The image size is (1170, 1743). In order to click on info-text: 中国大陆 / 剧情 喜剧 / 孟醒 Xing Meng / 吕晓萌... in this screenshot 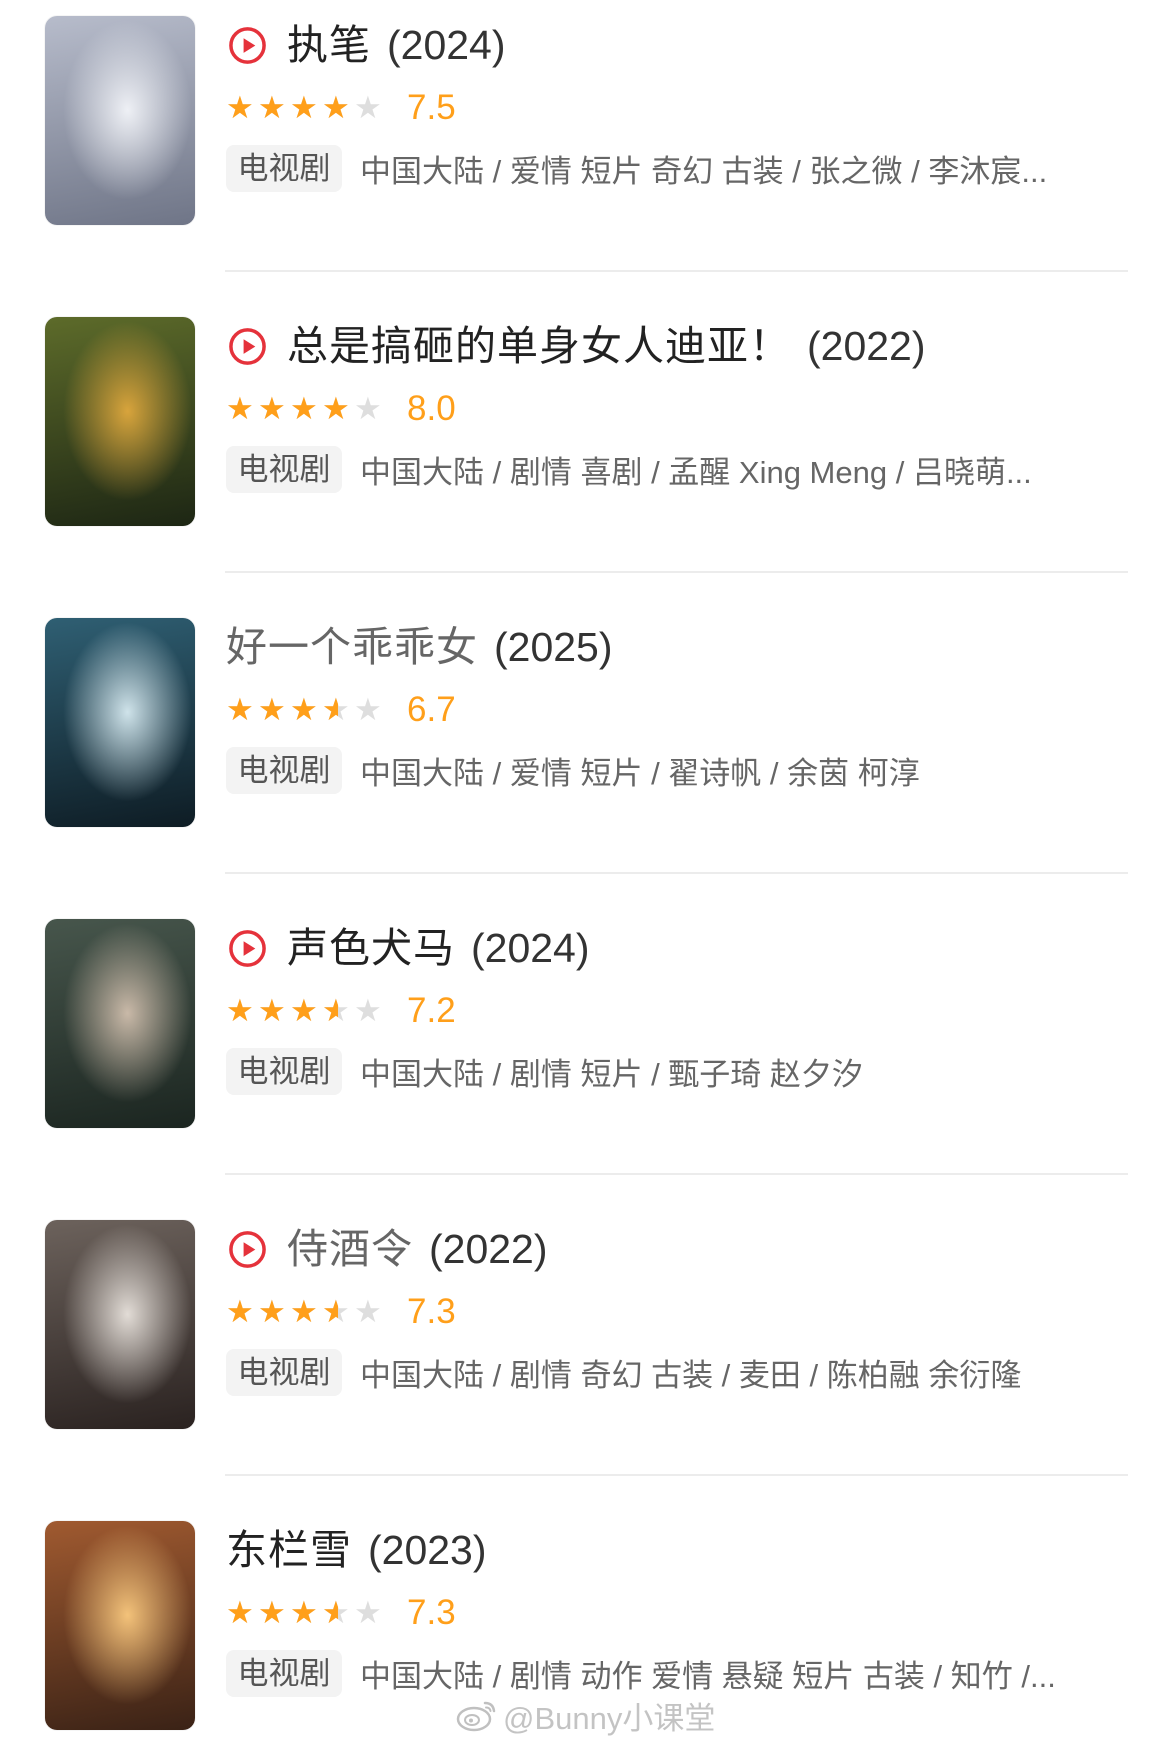, I will do `click(696, 472)`.